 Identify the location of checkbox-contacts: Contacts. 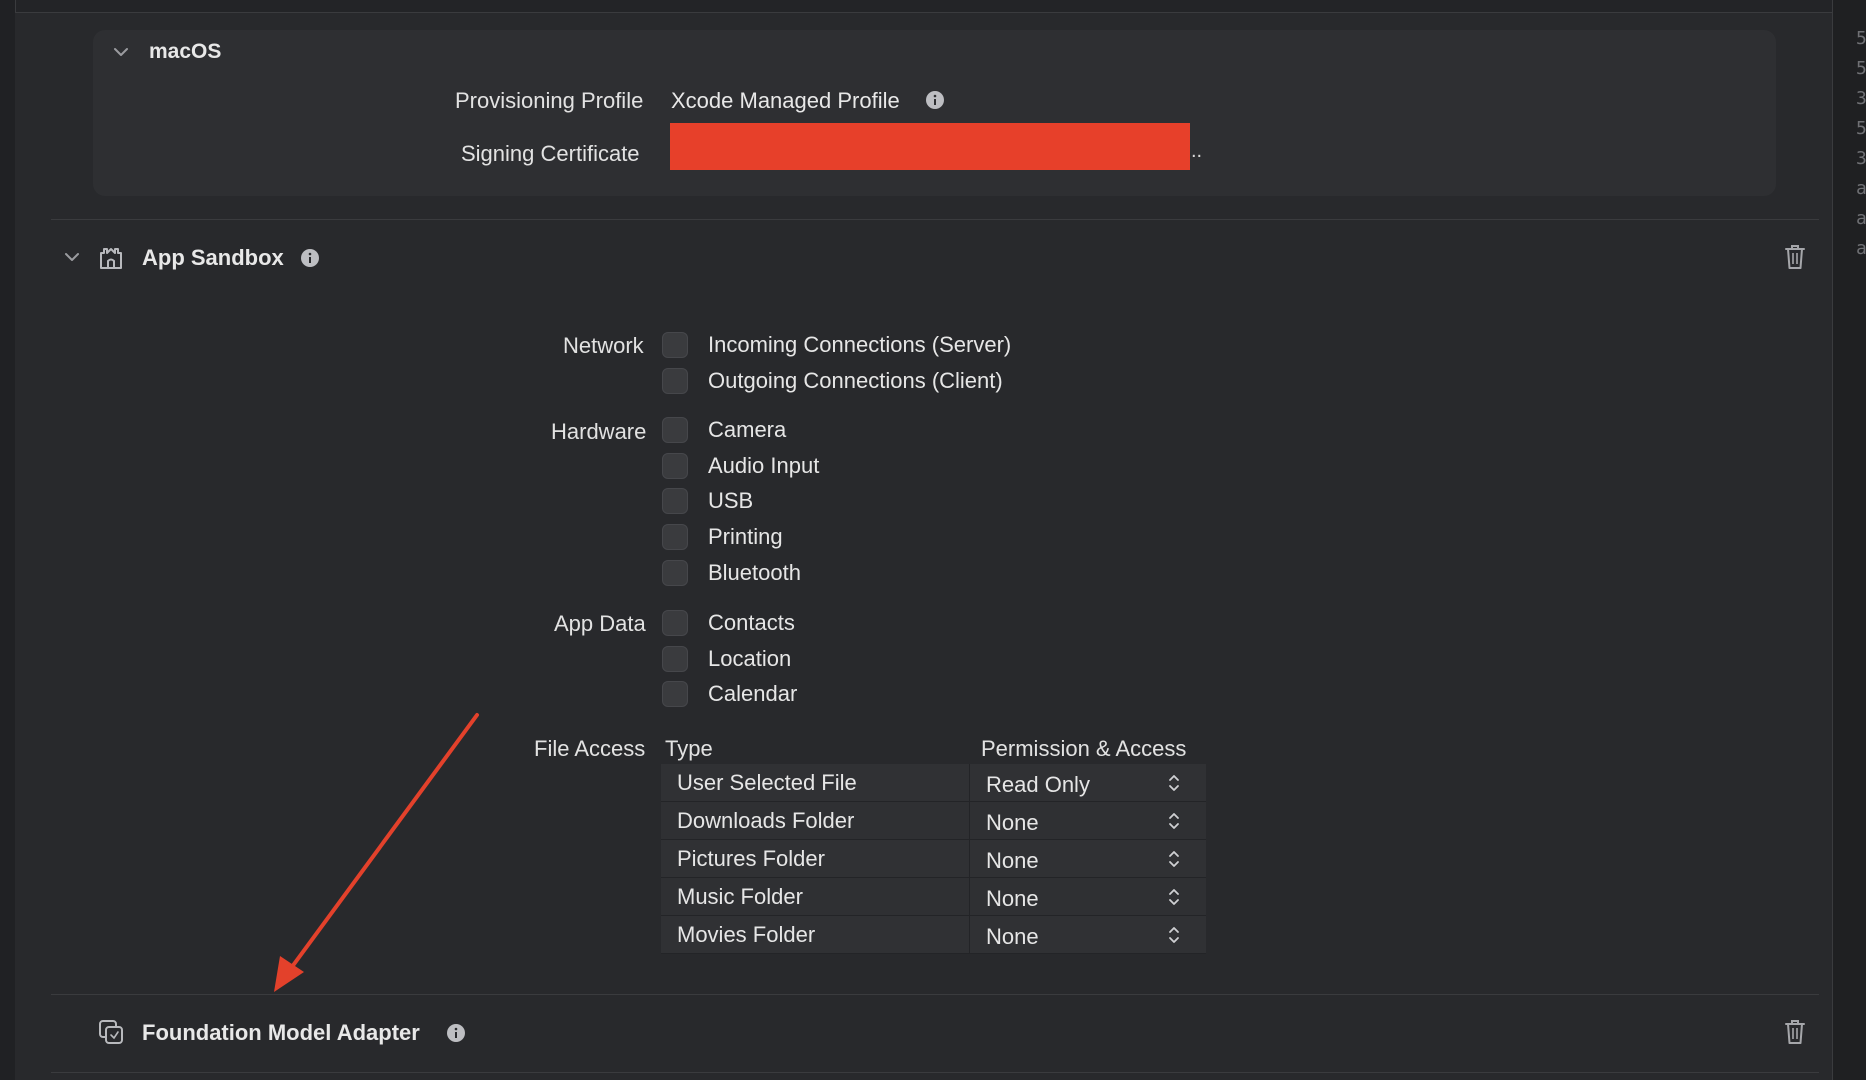
(728, 623).